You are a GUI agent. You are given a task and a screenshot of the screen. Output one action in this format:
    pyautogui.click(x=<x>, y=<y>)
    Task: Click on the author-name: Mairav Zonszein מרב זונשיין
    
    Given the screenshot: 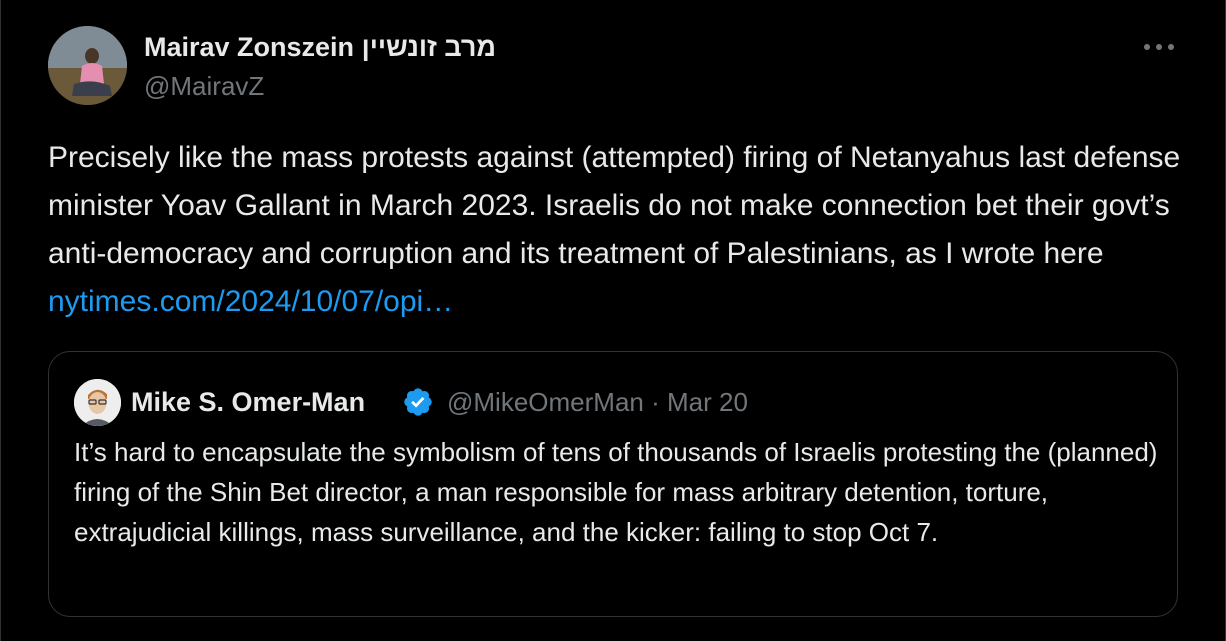 What is the action you would take?
    pyautogui.click(x=320, y=47)
    